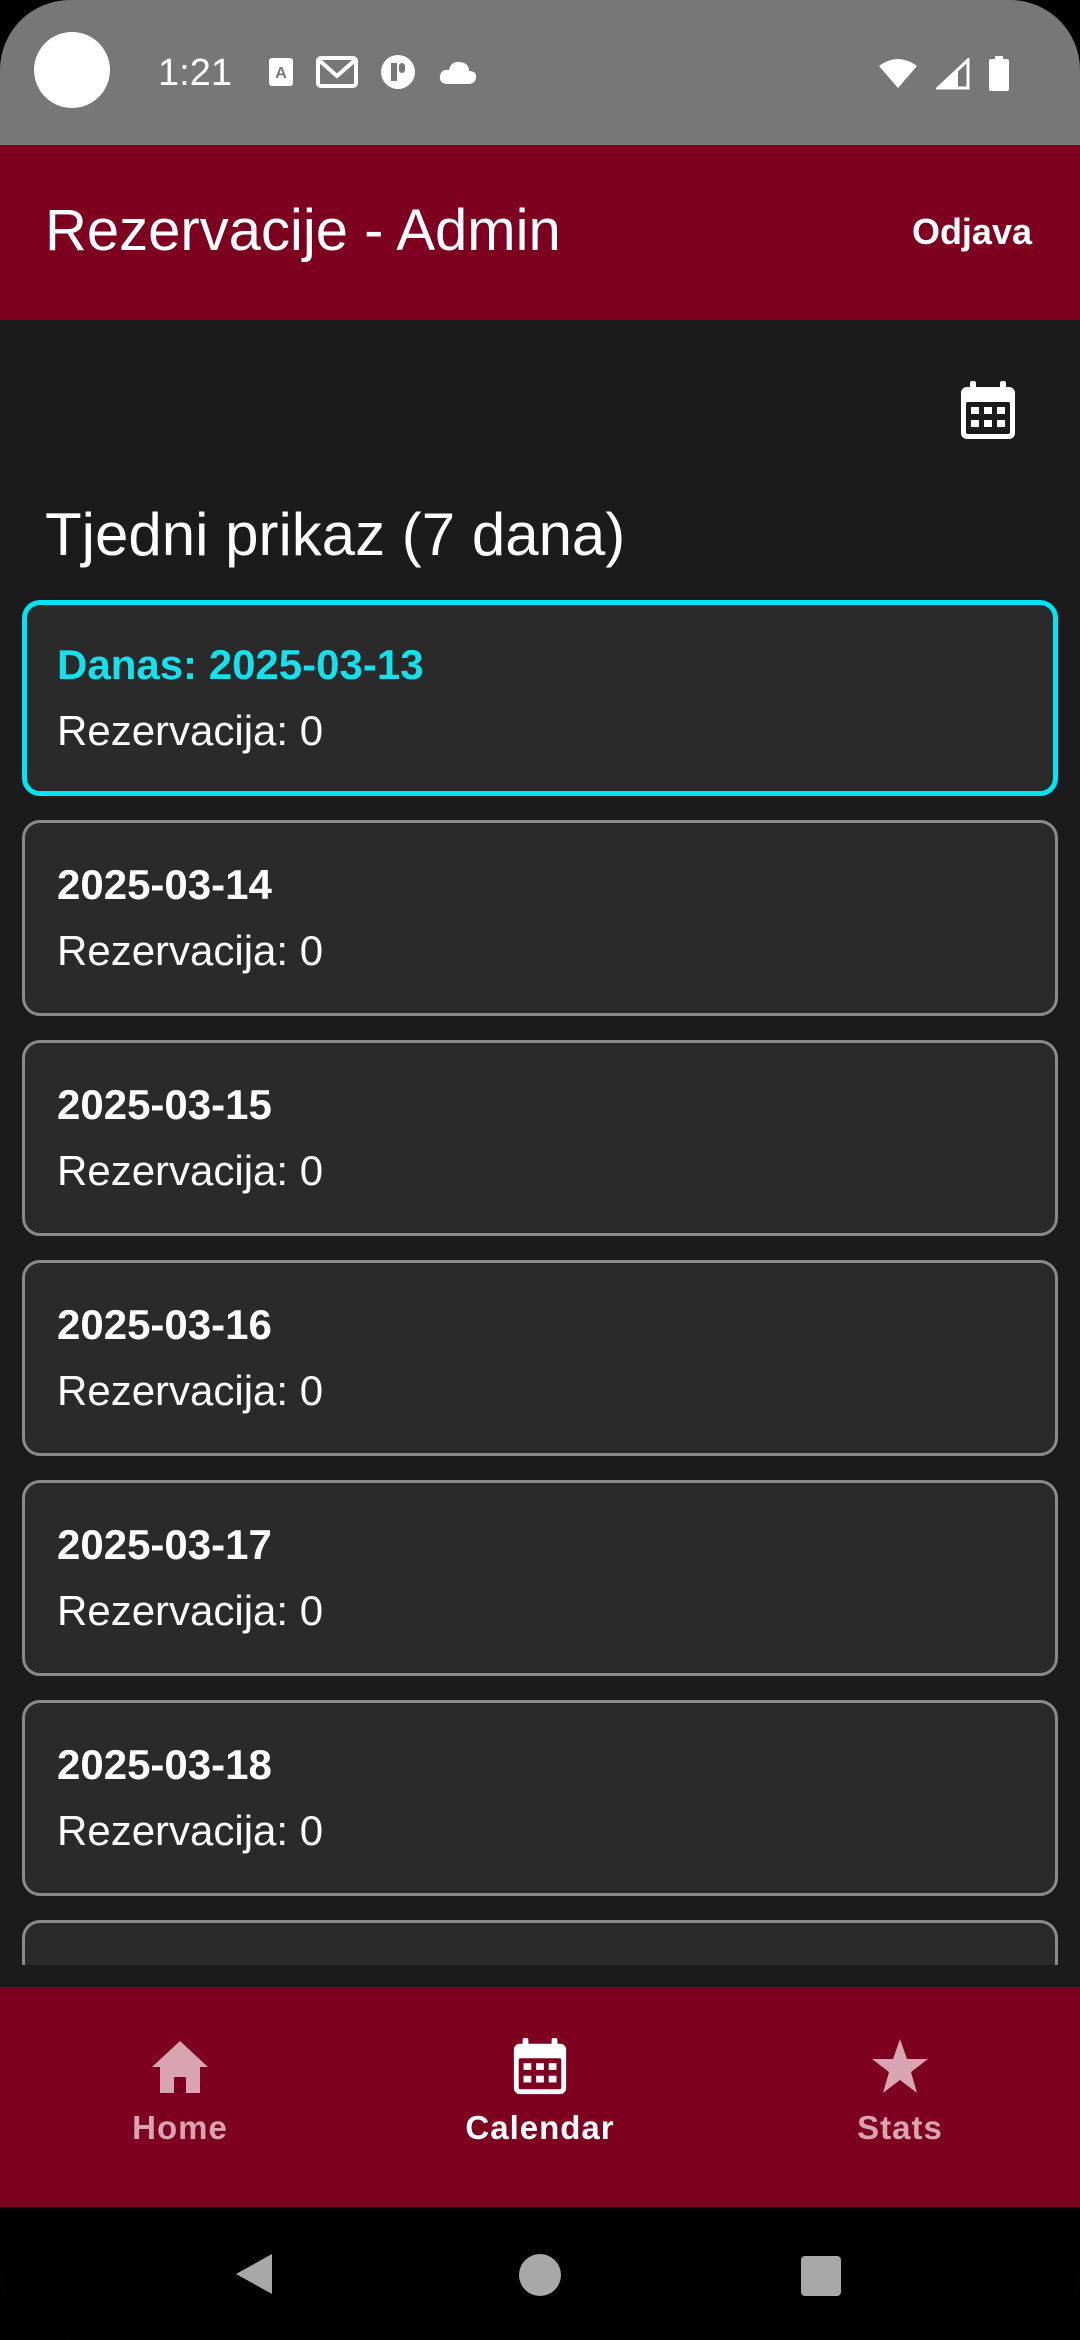  Describe the element at coordinates (540, 72) in the screenshot. I see `status-bar: 1:21 A` at that location.